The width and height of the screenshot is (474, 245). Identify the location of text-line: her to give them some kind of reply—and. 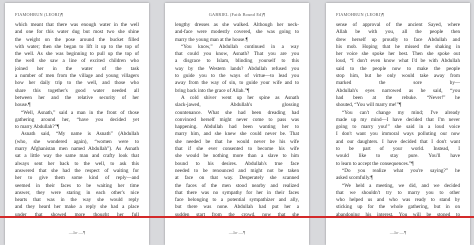
(77, 178).